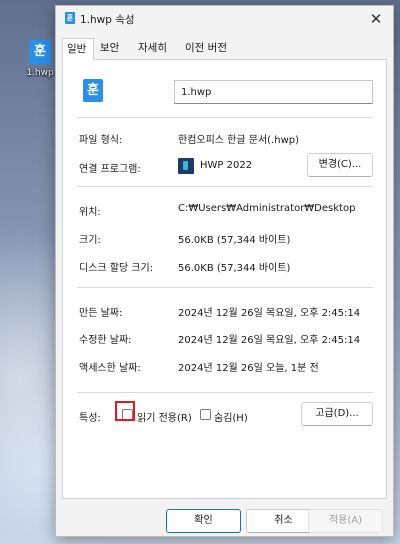 The width and height of the screenshot is (400, 544). I want to click on attributes-label: 특성:, so click(90, 418).